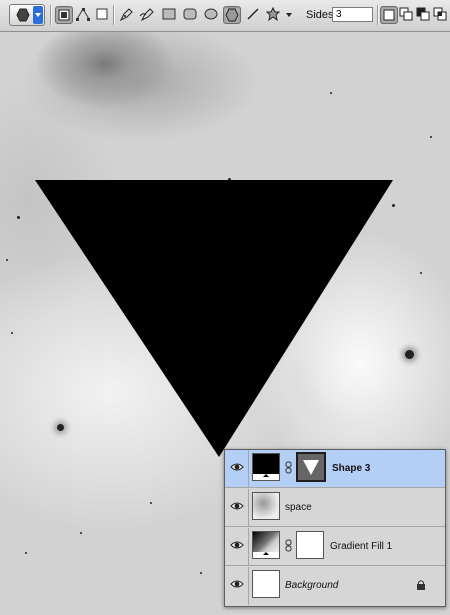  I want to click on layers-panel: Shape 3 space Gradient Fill 1 Background, so click(335, 528).